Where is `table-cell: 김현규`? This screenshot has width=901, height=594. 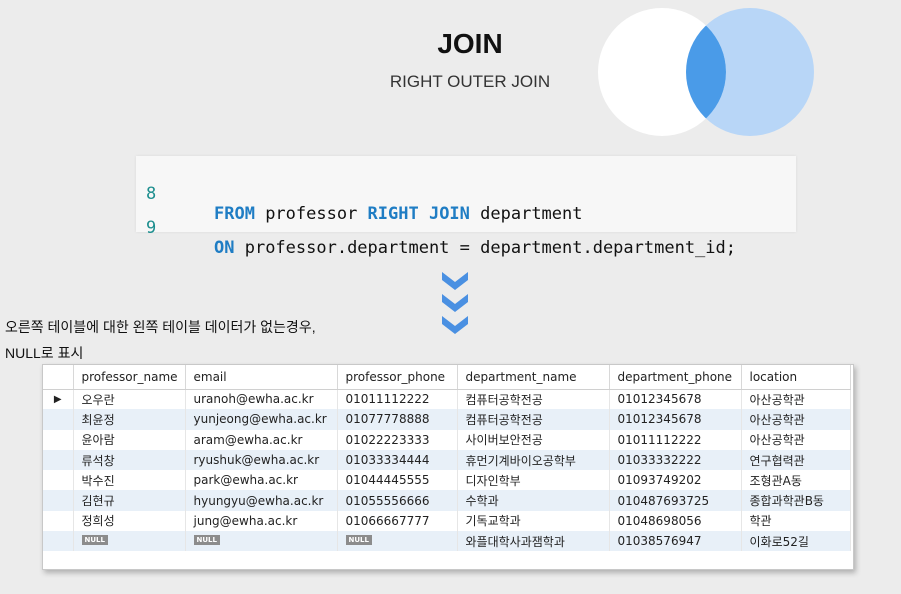 table-cell: 김현규 is located at coordinates (129, 500).